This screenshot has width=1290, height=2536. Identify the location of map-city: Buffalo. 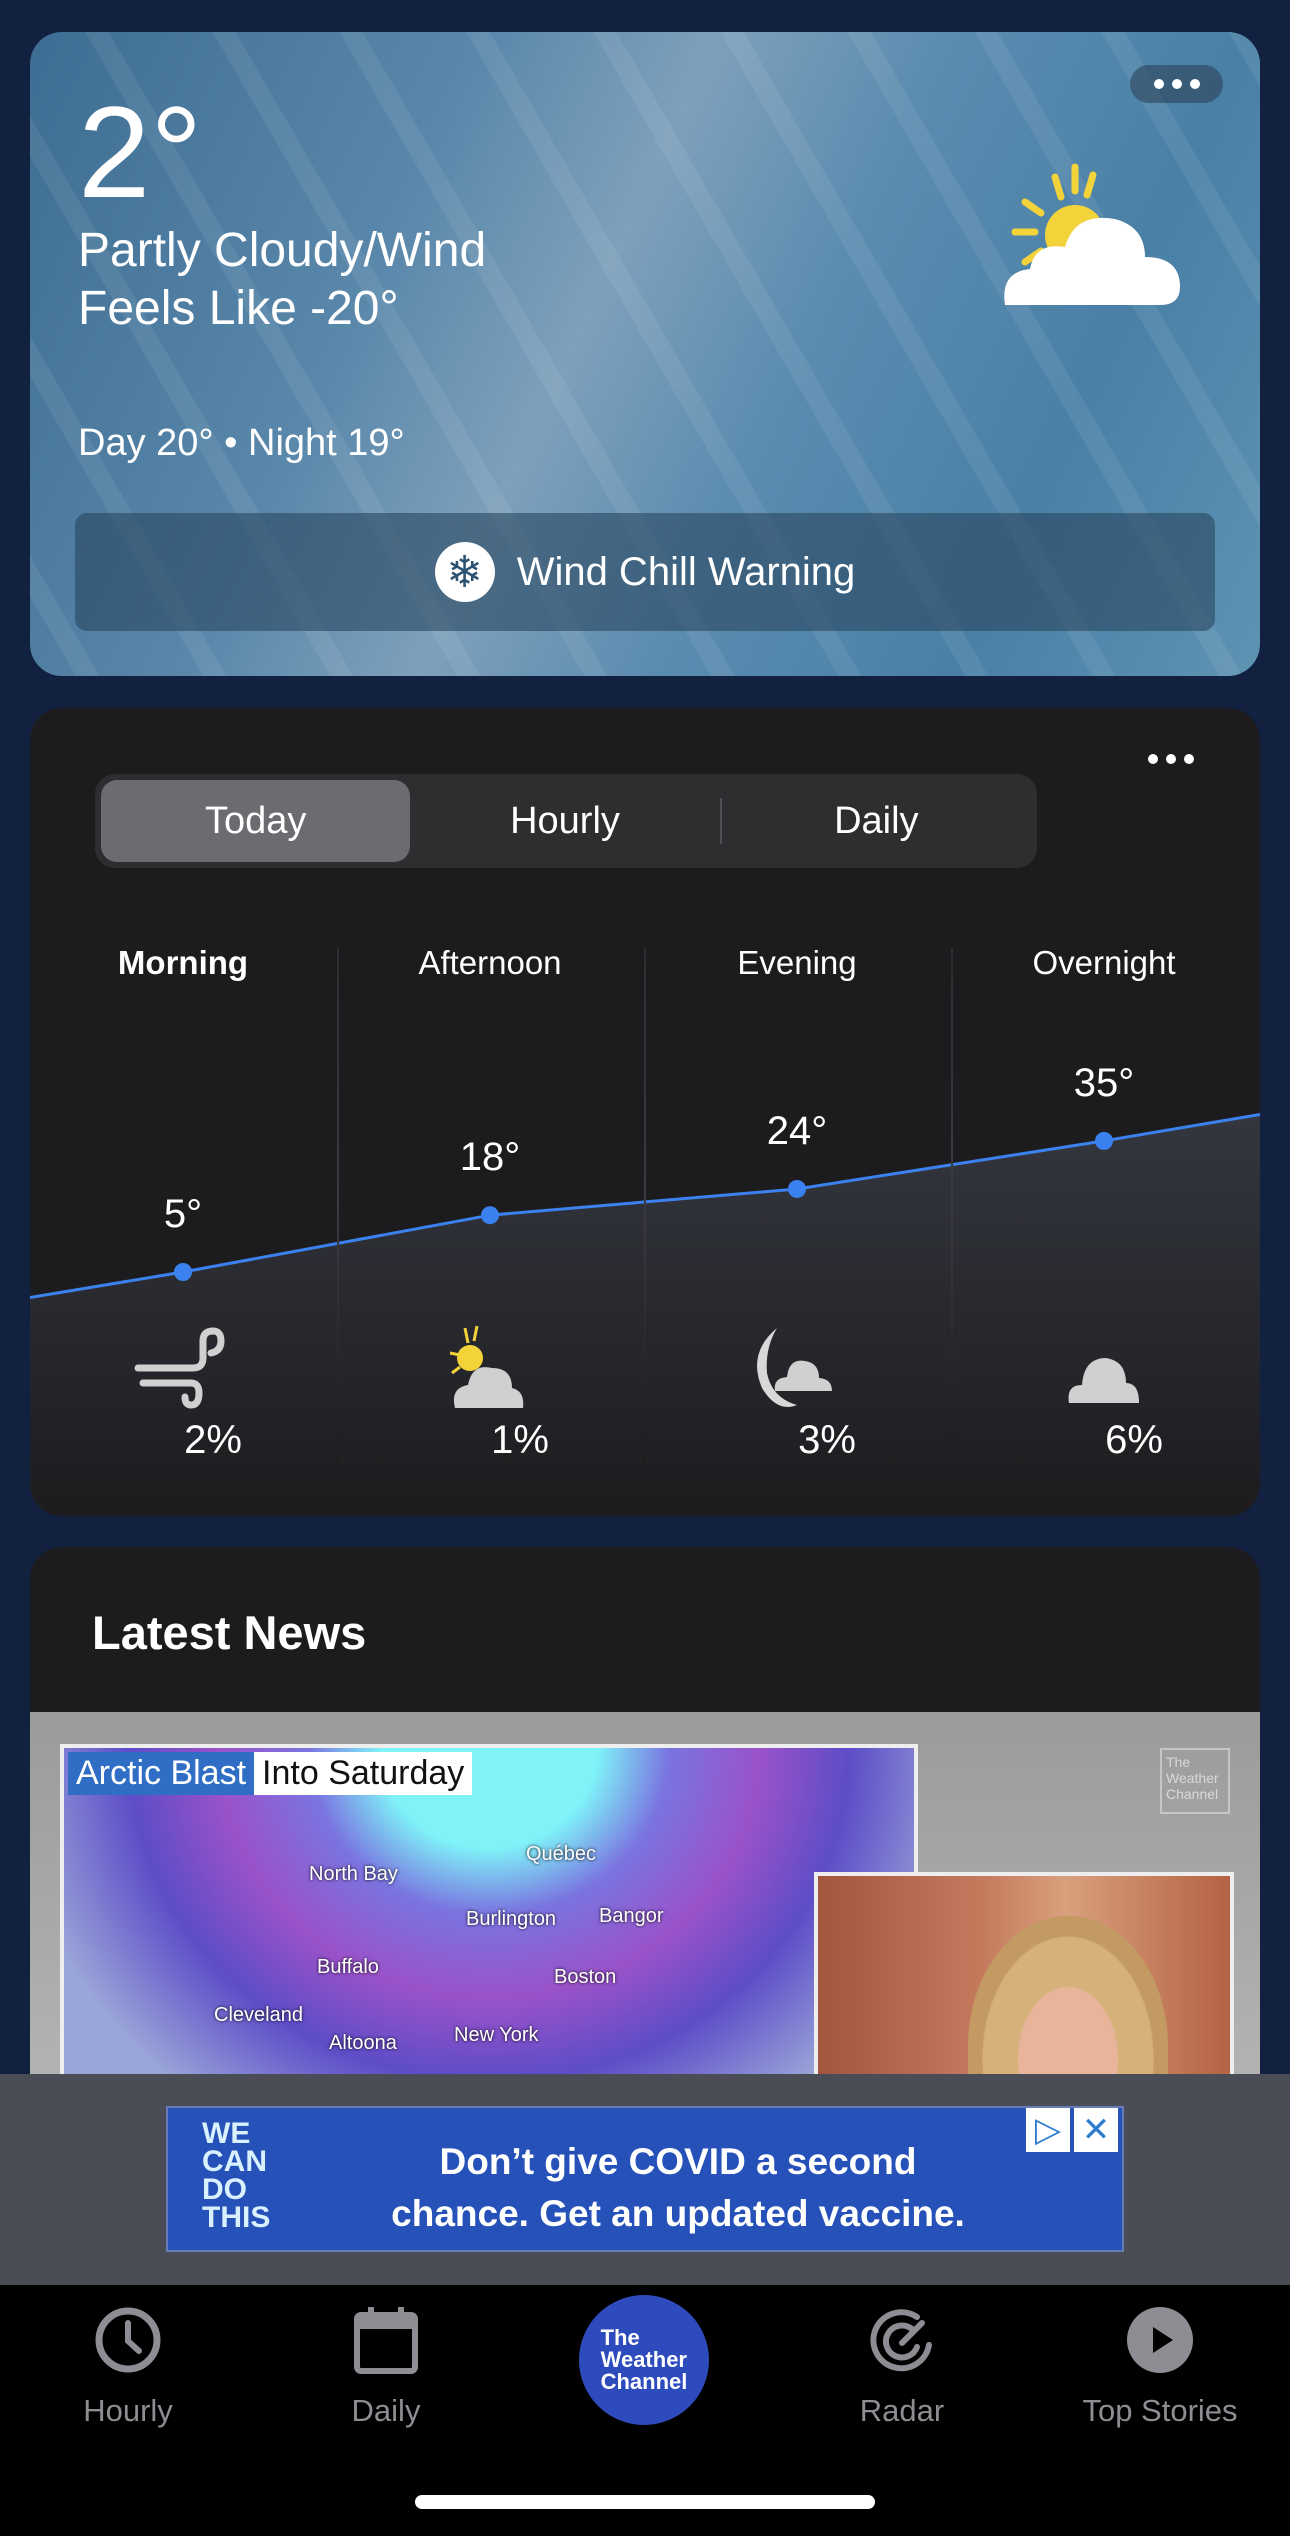
(348, 1967).